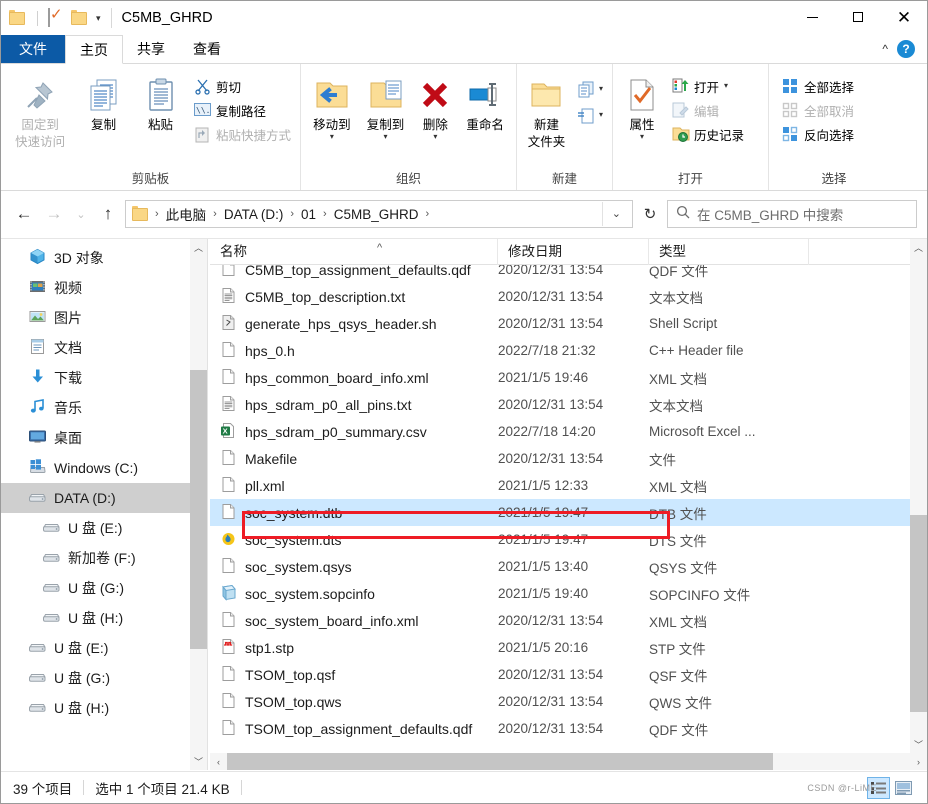  Describe the element at coordinates (573, 252) in the screenshot. I see `column-header-date: 修改日期` at that location.